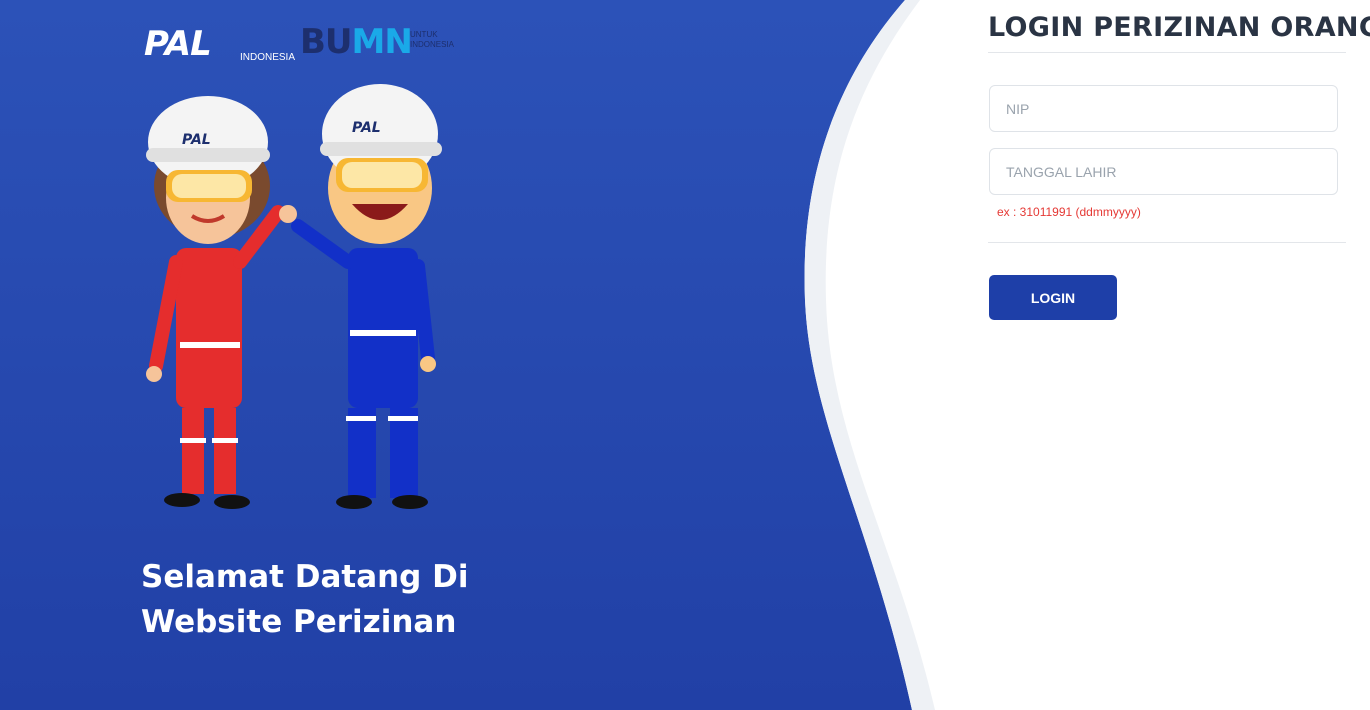  I want to click on bumn-logo-text-b: MN, so click(382, 42).